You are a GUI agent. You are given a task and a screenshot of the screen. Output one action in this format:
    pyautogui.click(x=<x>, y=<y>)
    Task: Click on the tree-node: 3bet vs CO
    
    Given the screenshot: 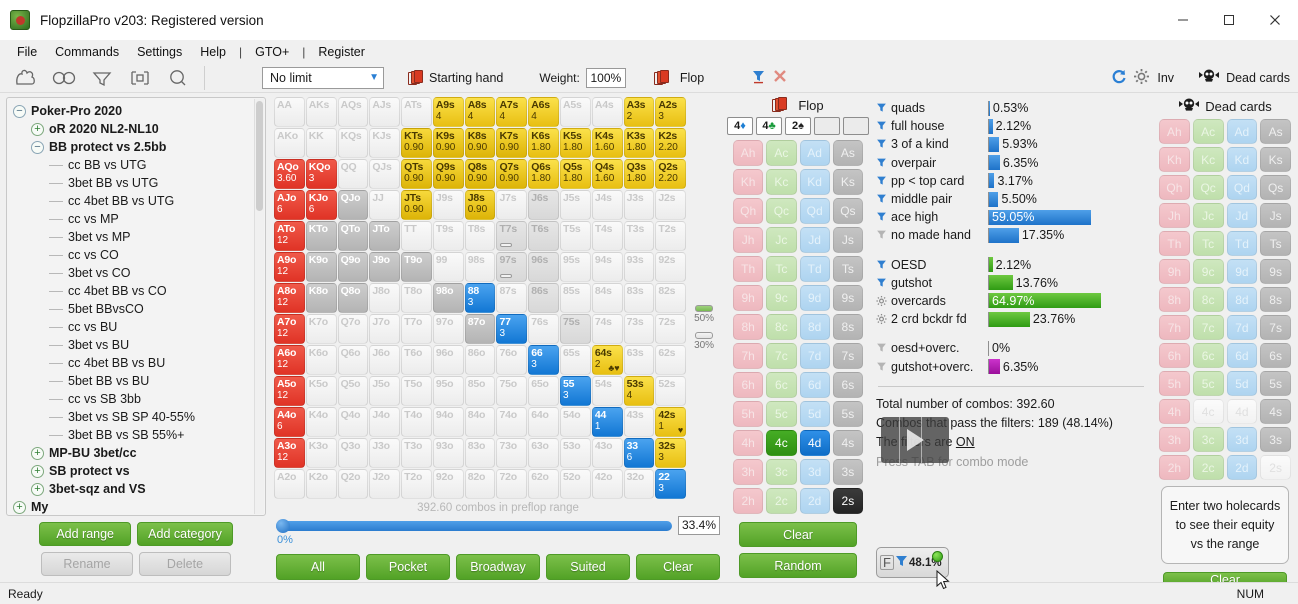 What is the action you would take?
    pyautogui.click(x=136, y=273)
    